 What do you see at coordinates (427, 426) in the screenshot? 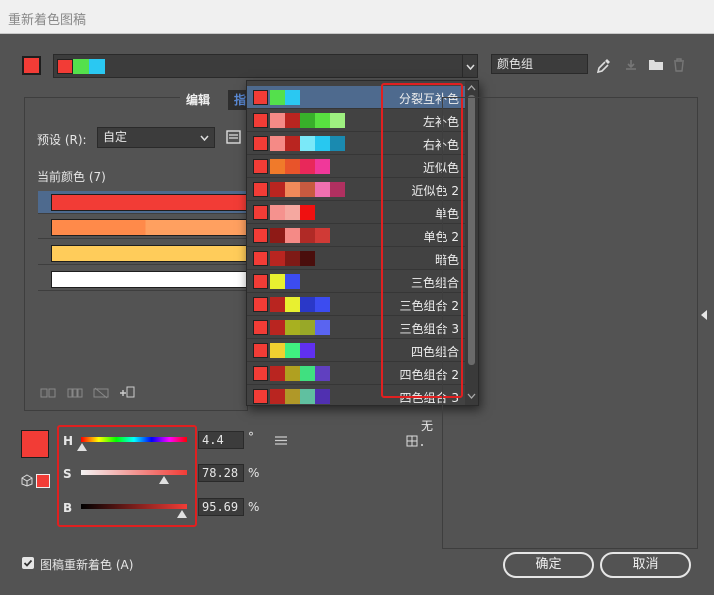
I see `none-label: 无` at bounding box center [427, 426].